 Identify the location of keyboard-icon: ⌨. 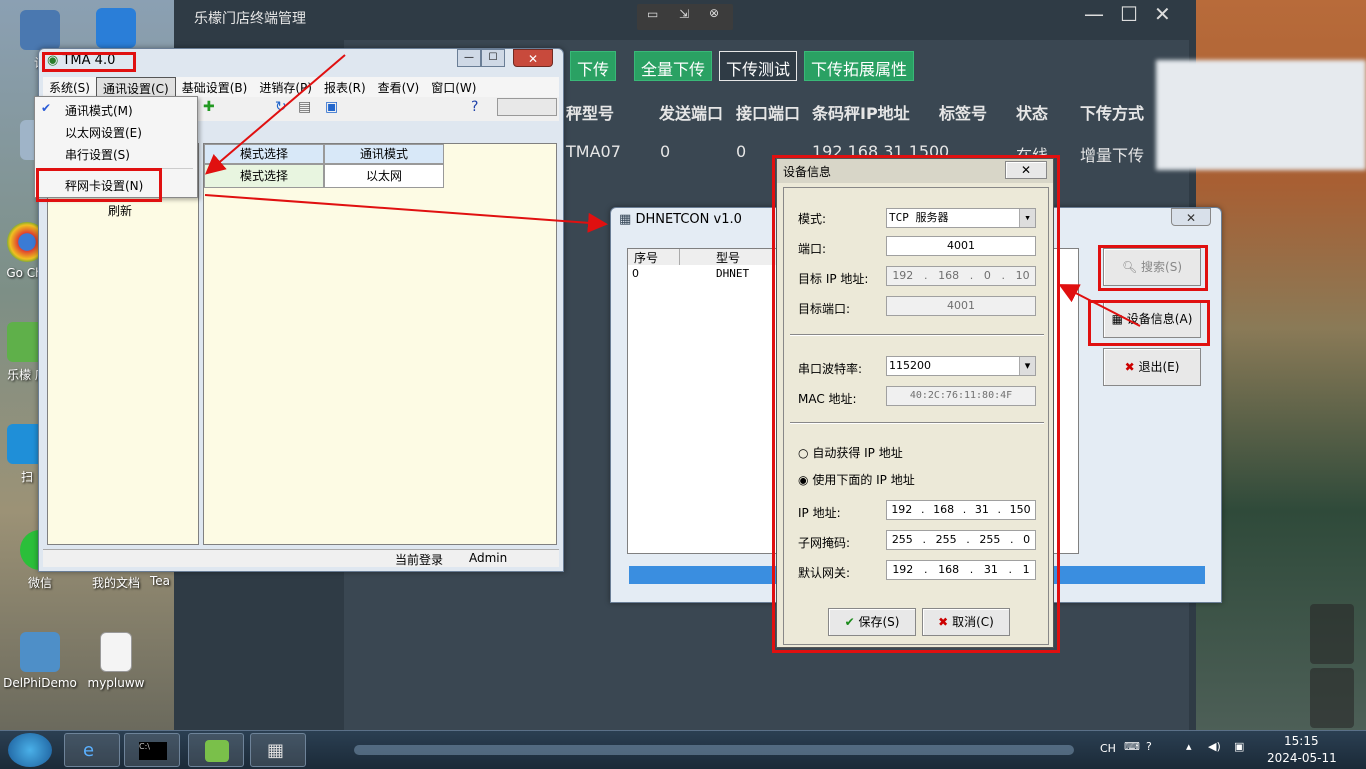
(1132, 746).